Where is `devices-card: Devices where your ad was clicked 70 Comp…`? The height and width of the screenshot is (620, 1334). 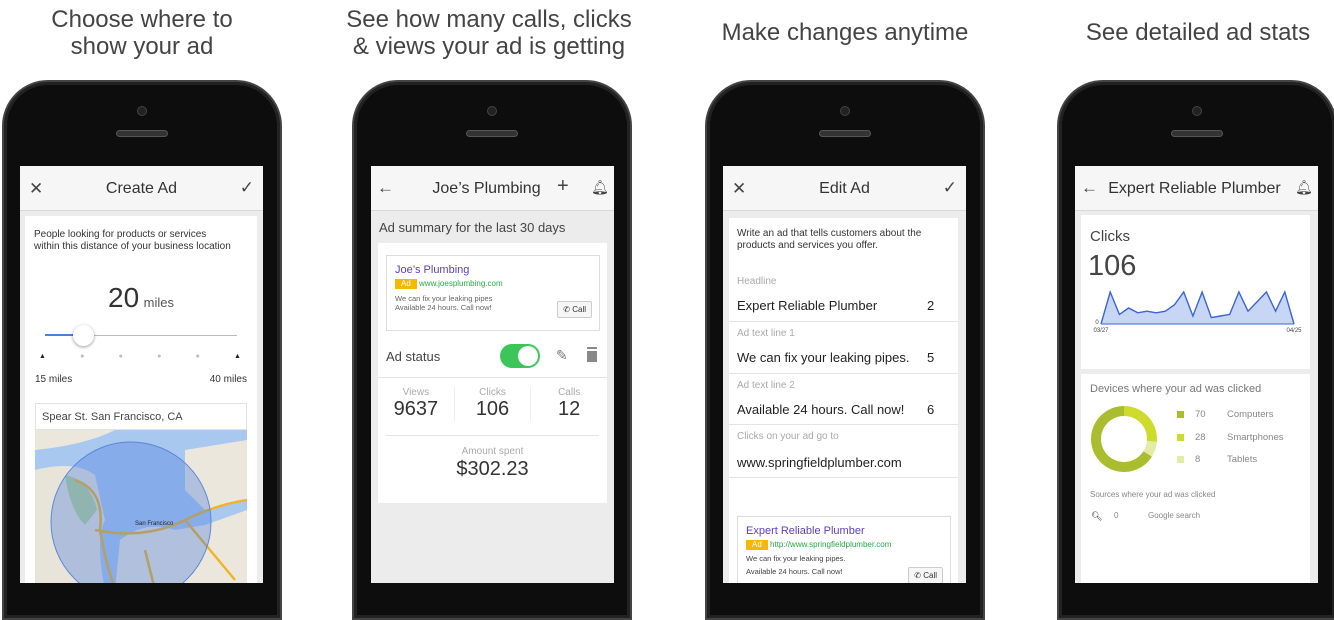
devices-card: Devices where your ad was clicked 70 Comp… is located at coordinates (1195, 478).